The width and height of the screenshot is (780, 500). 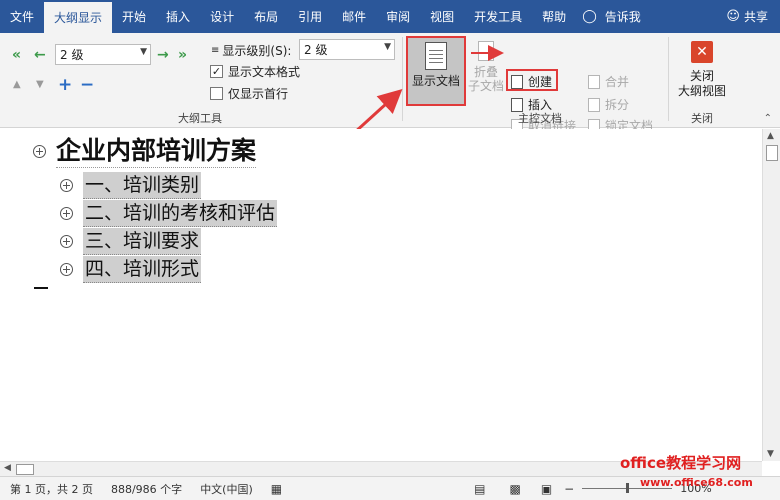 What do you see at coordinates (146, 489) in the screenshot?
I see `word-count: 888/986 个字` at bounding box center [146, 489].